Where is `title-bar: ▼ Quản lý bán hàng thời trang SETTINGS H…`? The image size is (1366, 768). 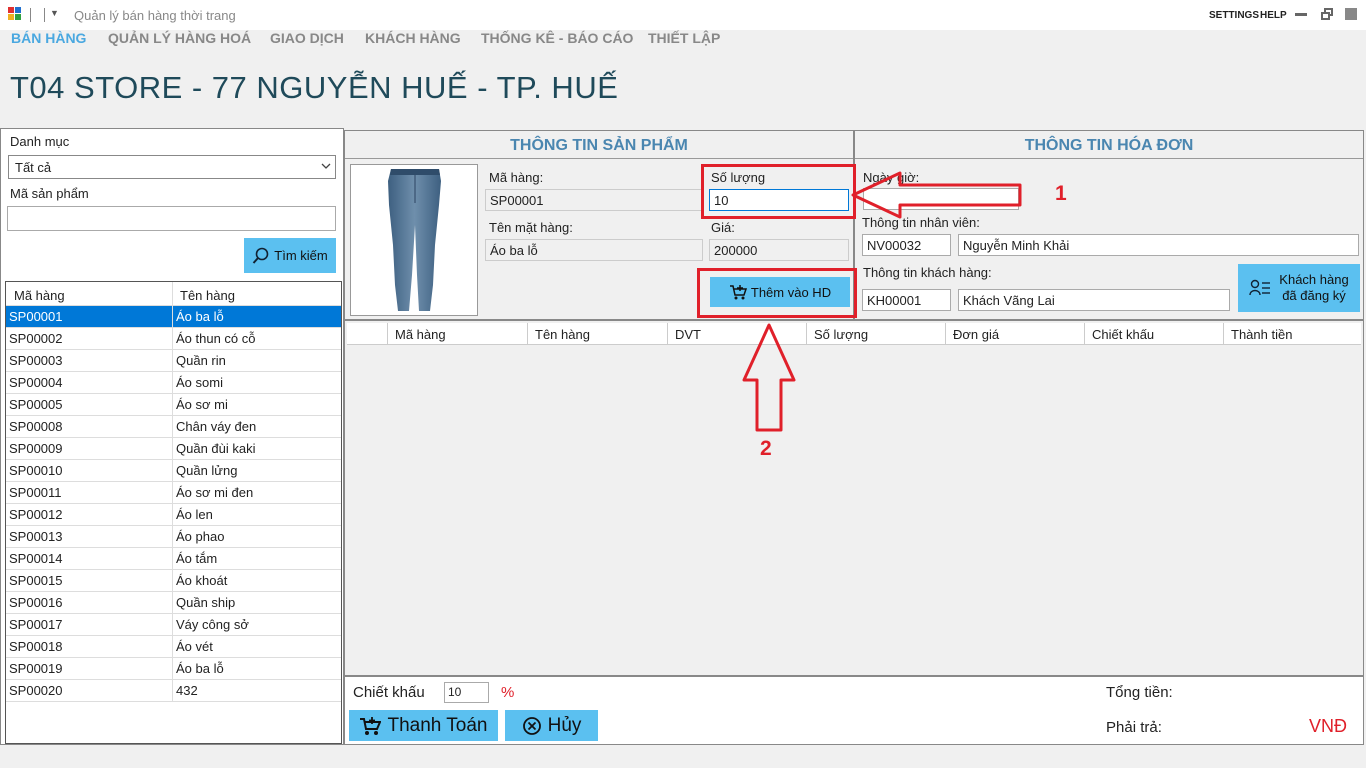
title-bar: ▼ Quản lý bán hàng thời trang SETTINGS H… is located at coordinates (683, 15).